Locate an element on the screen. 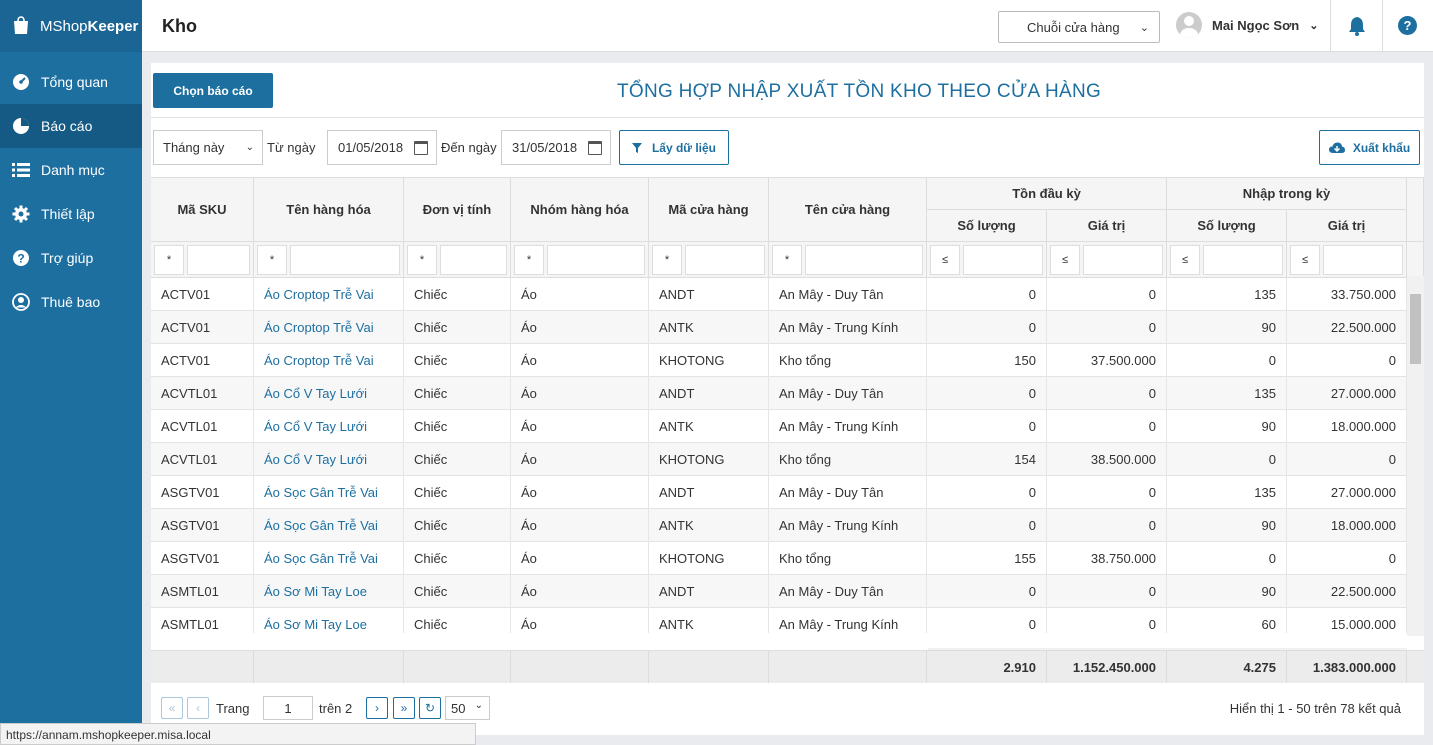 The image size is (1433, 745). first-page-button: « is located at coordinates (172, 708).